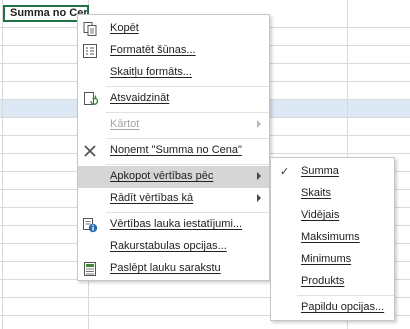 This screenshot has width=410, height=329. I want to click on submenu-item-max: Maksimums, so click(332, 238).